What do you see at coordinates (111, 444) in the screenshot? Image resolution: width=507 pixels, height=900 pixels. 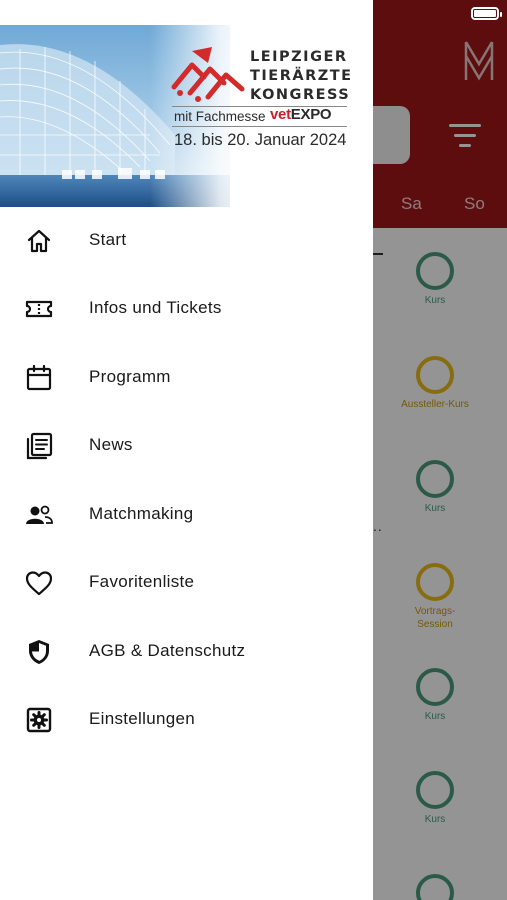 I see `menu-item-label: News` at bounding box center [111, 444].